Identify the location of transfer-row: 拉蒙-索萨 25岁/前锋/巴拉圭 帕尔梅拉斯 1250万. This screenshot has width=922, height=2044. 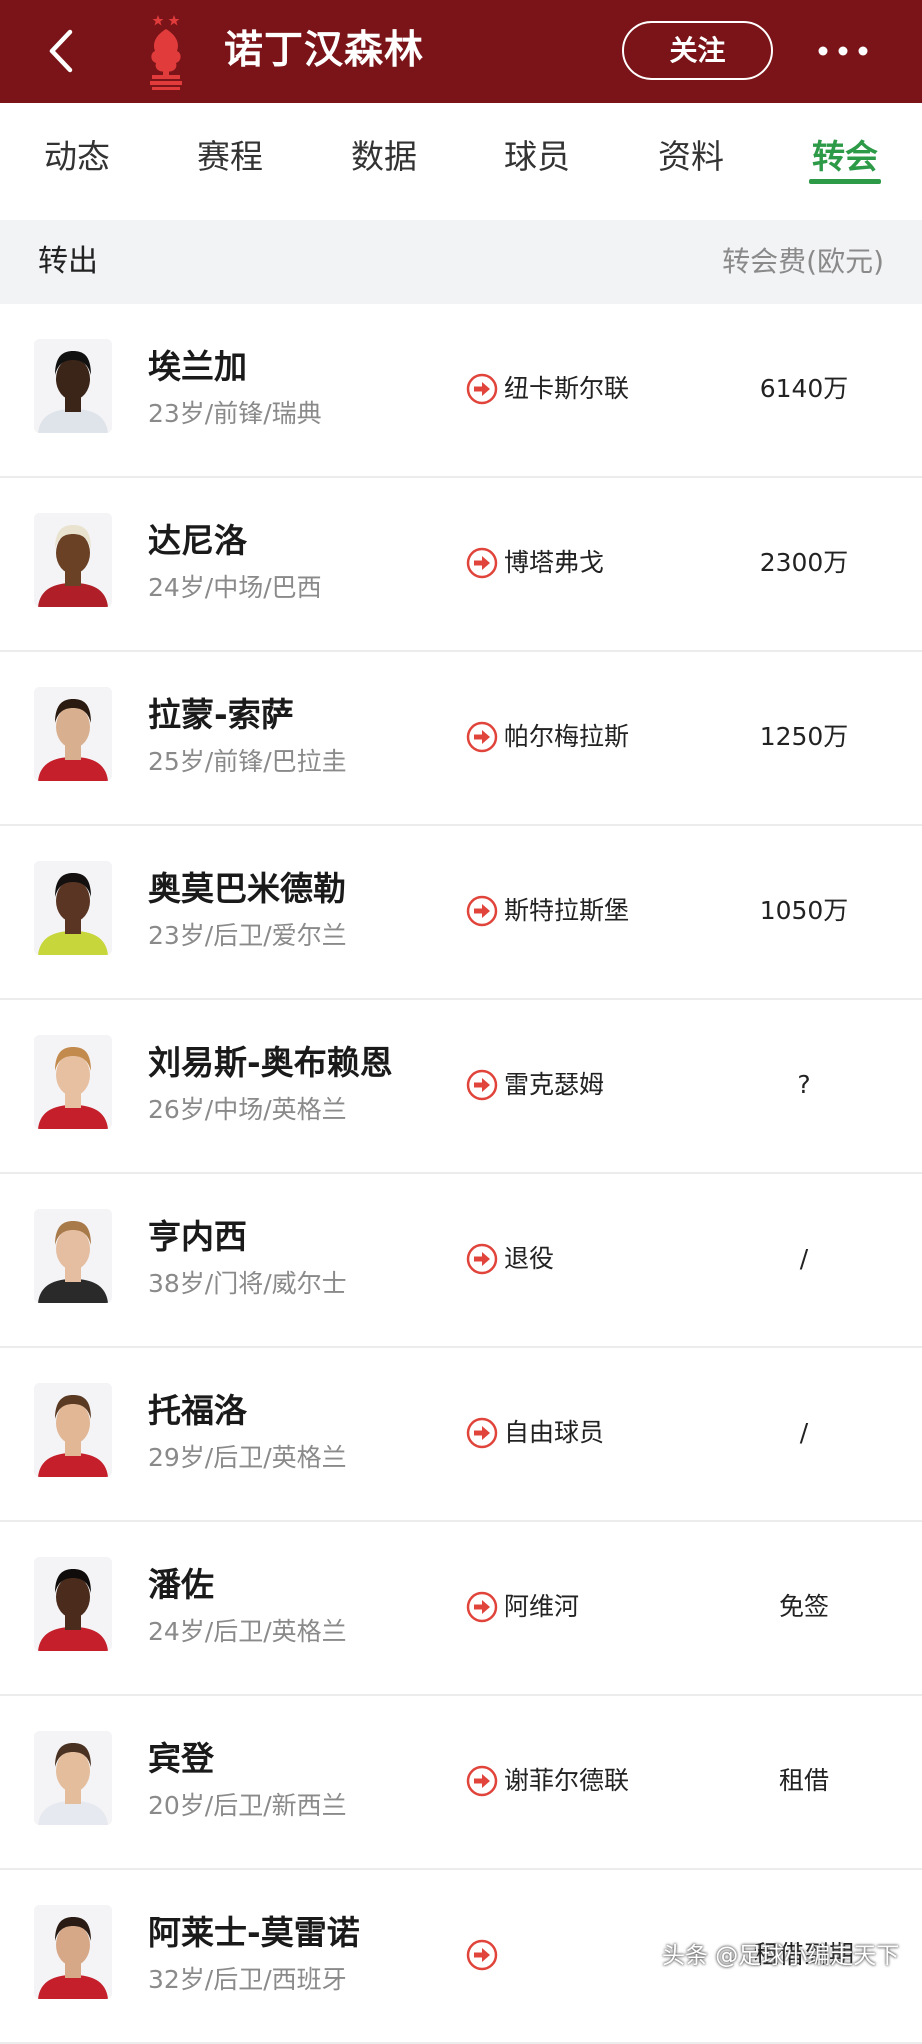
(461, 739).